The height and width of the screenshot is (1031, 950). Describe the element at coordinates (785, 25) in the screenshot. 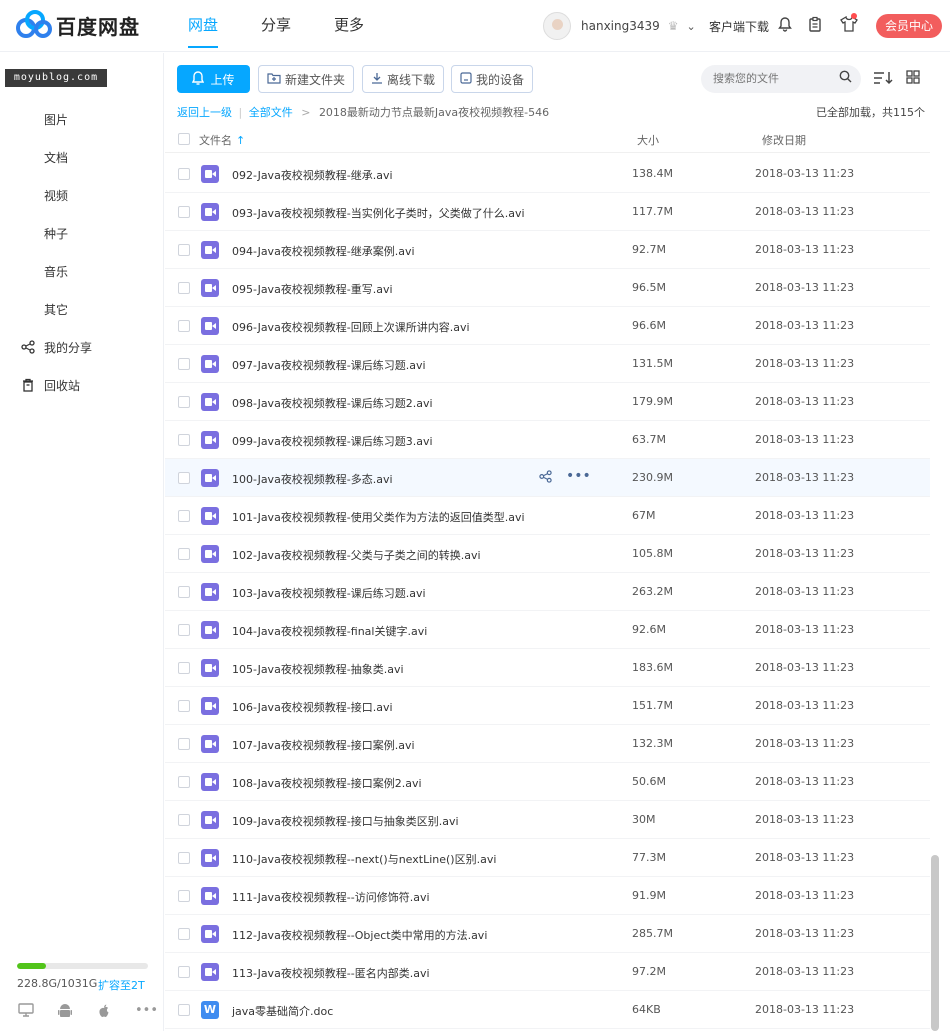

I see `bell-icon` at that location.